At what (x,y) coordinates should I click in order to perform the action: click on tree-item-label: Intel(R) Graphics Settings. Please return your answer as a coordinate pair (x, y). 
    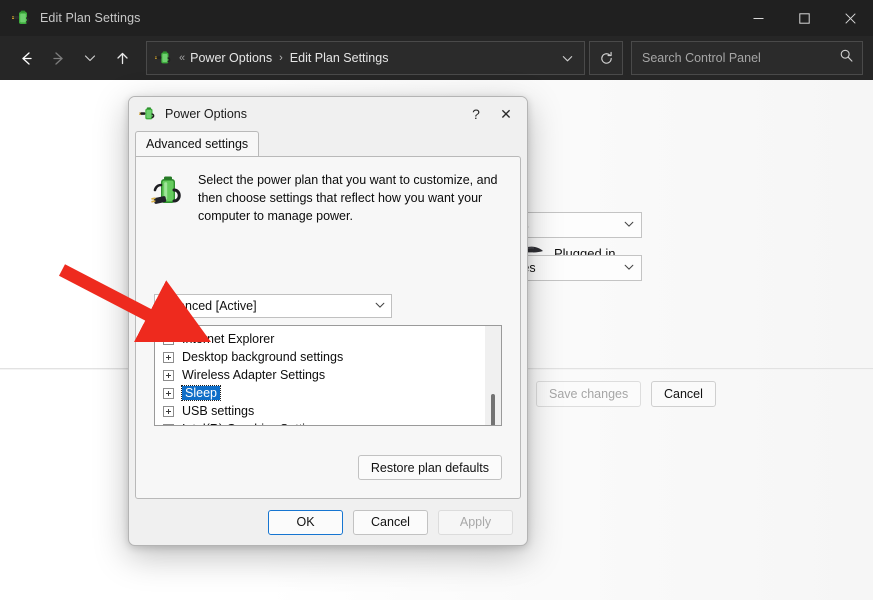
    Looking at the image, I should click on (253, 424).